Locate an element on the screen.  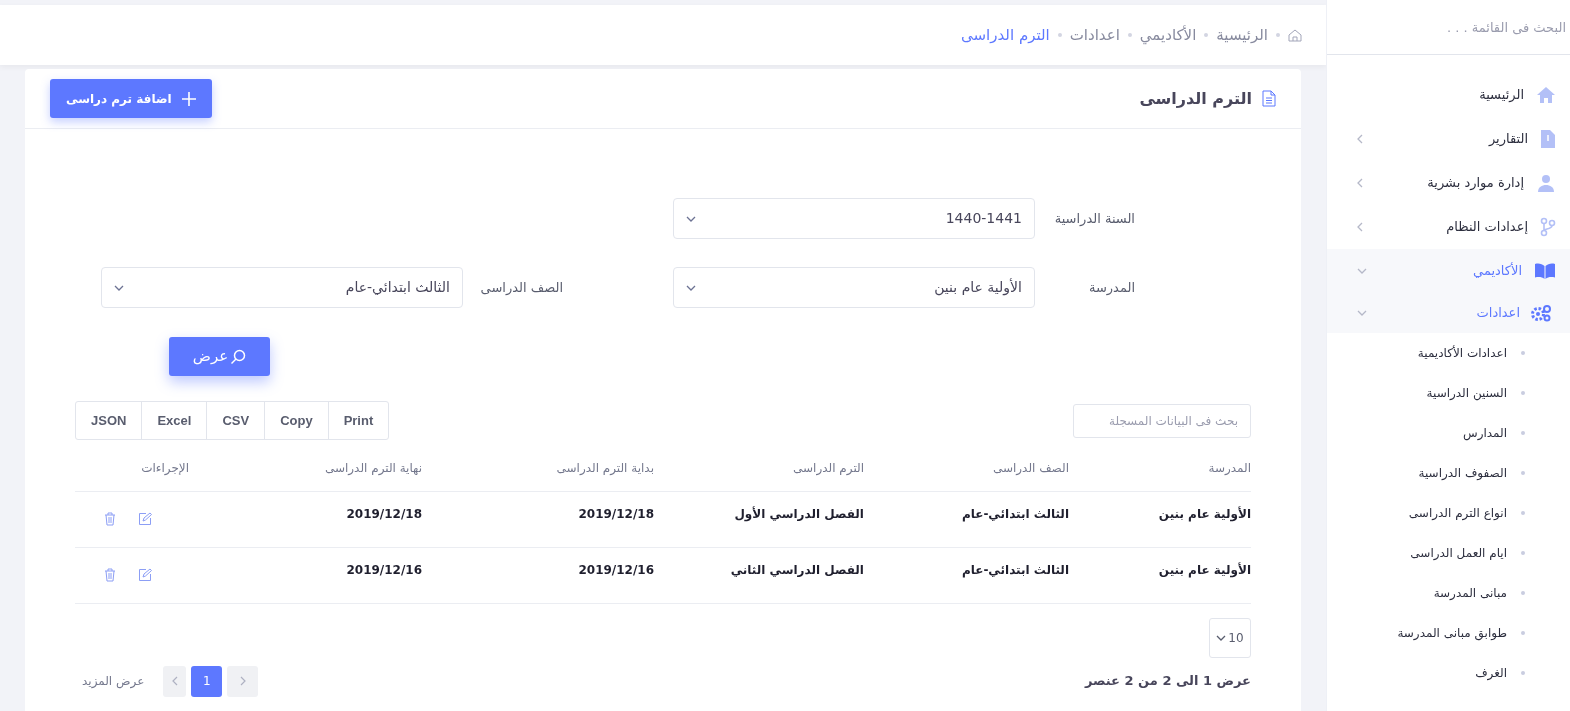
sidebar-item: السنين الدراسية is located at coordinates (1448, 393).